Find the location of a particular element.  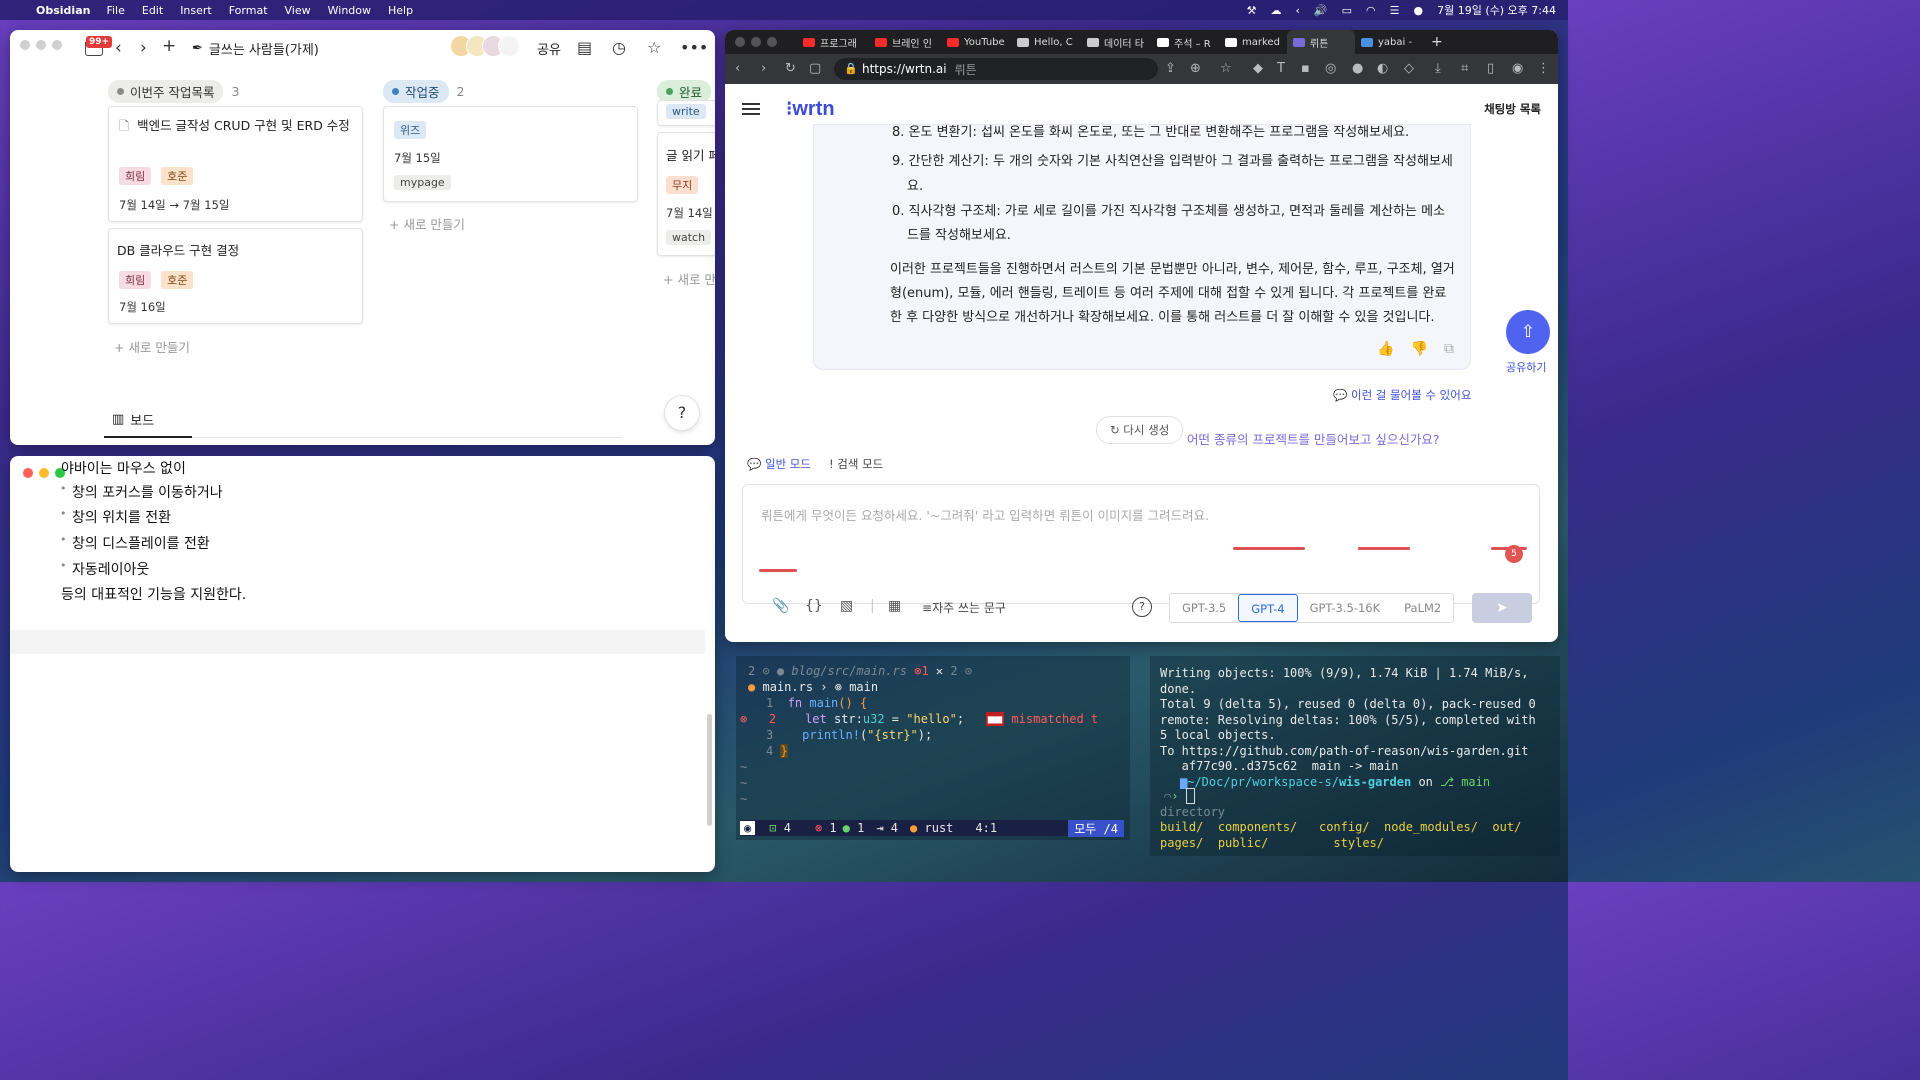

profile-icon: ◉ is located at coordinates (1517, 68).